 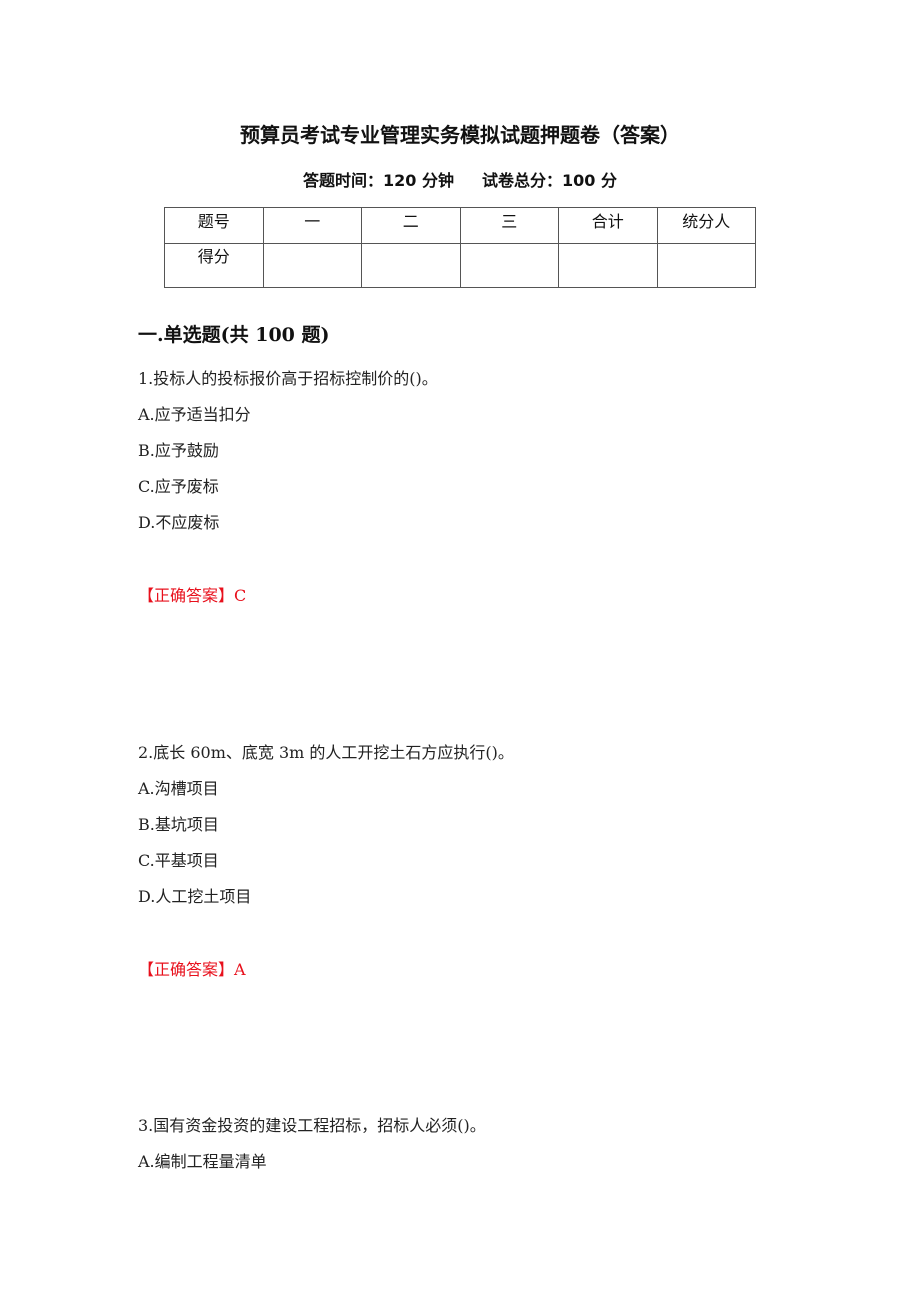 What do you see at coordinates (178, 450) in the screenshot?
I see `question-1-option-b: B.应予鼓励` at bounding box center [178, 450].